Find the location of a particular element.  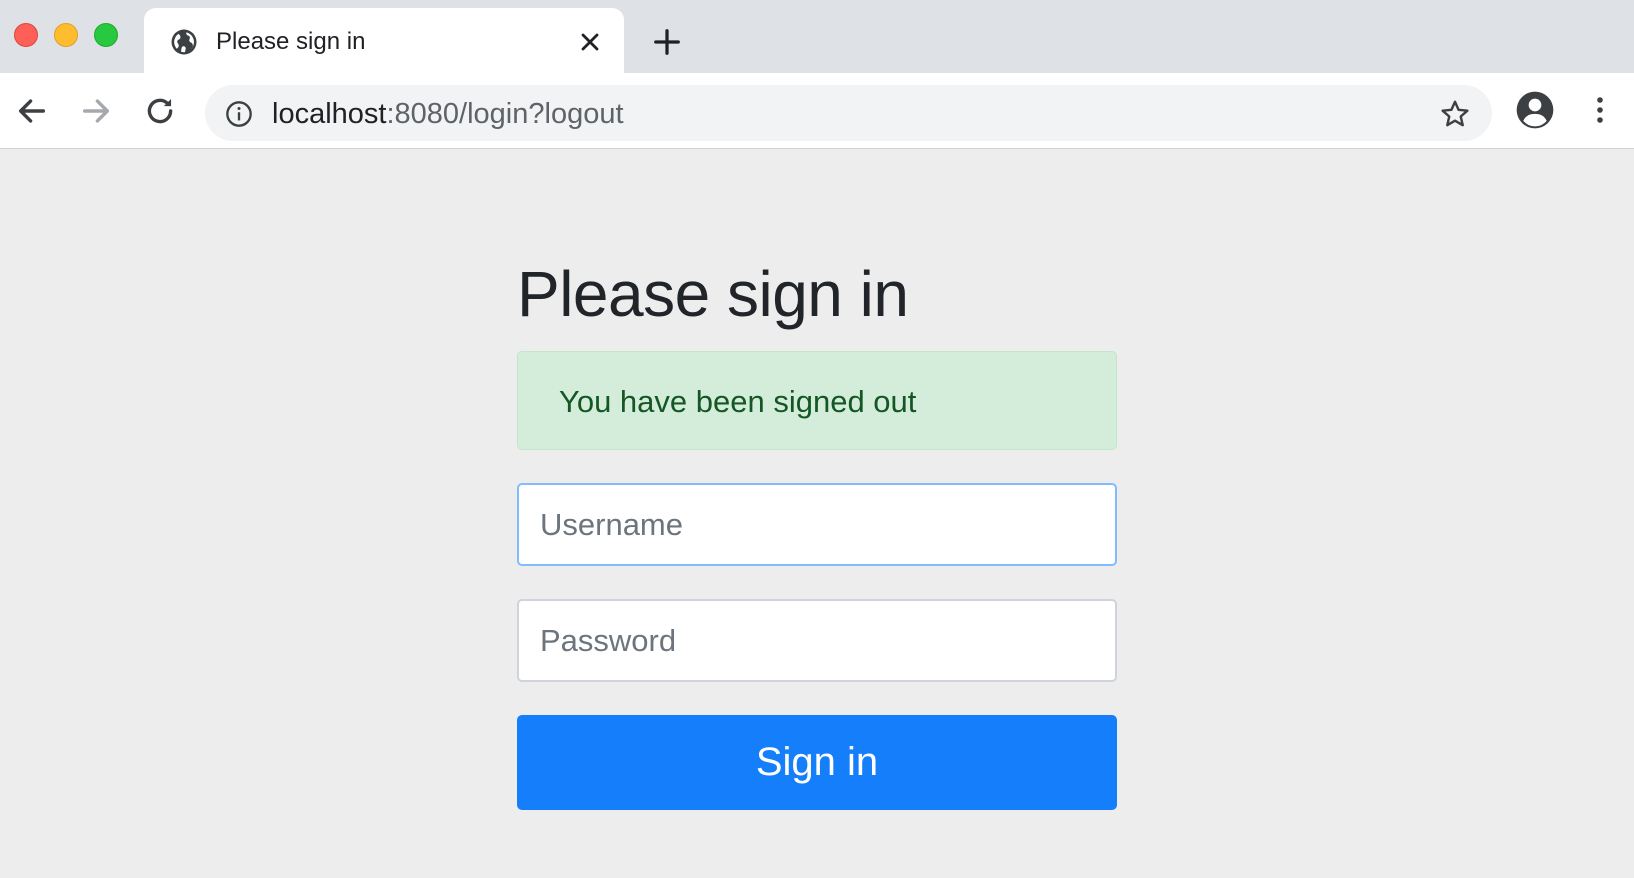

close-window-button is located at coordinates (26, 35).